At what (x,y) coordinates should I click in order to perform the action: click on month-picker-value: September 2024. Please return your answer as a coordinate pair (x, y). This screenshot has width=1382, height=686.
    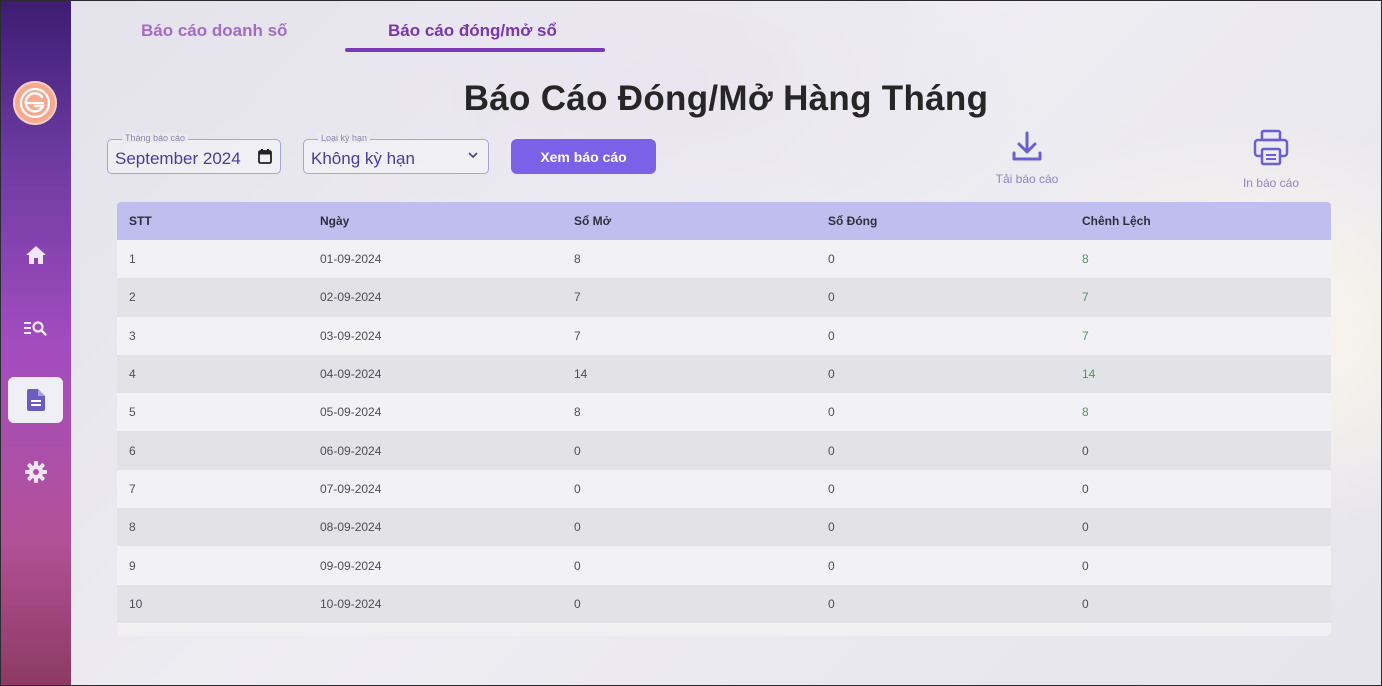
    Looking at the image, I should click on (178, 158).